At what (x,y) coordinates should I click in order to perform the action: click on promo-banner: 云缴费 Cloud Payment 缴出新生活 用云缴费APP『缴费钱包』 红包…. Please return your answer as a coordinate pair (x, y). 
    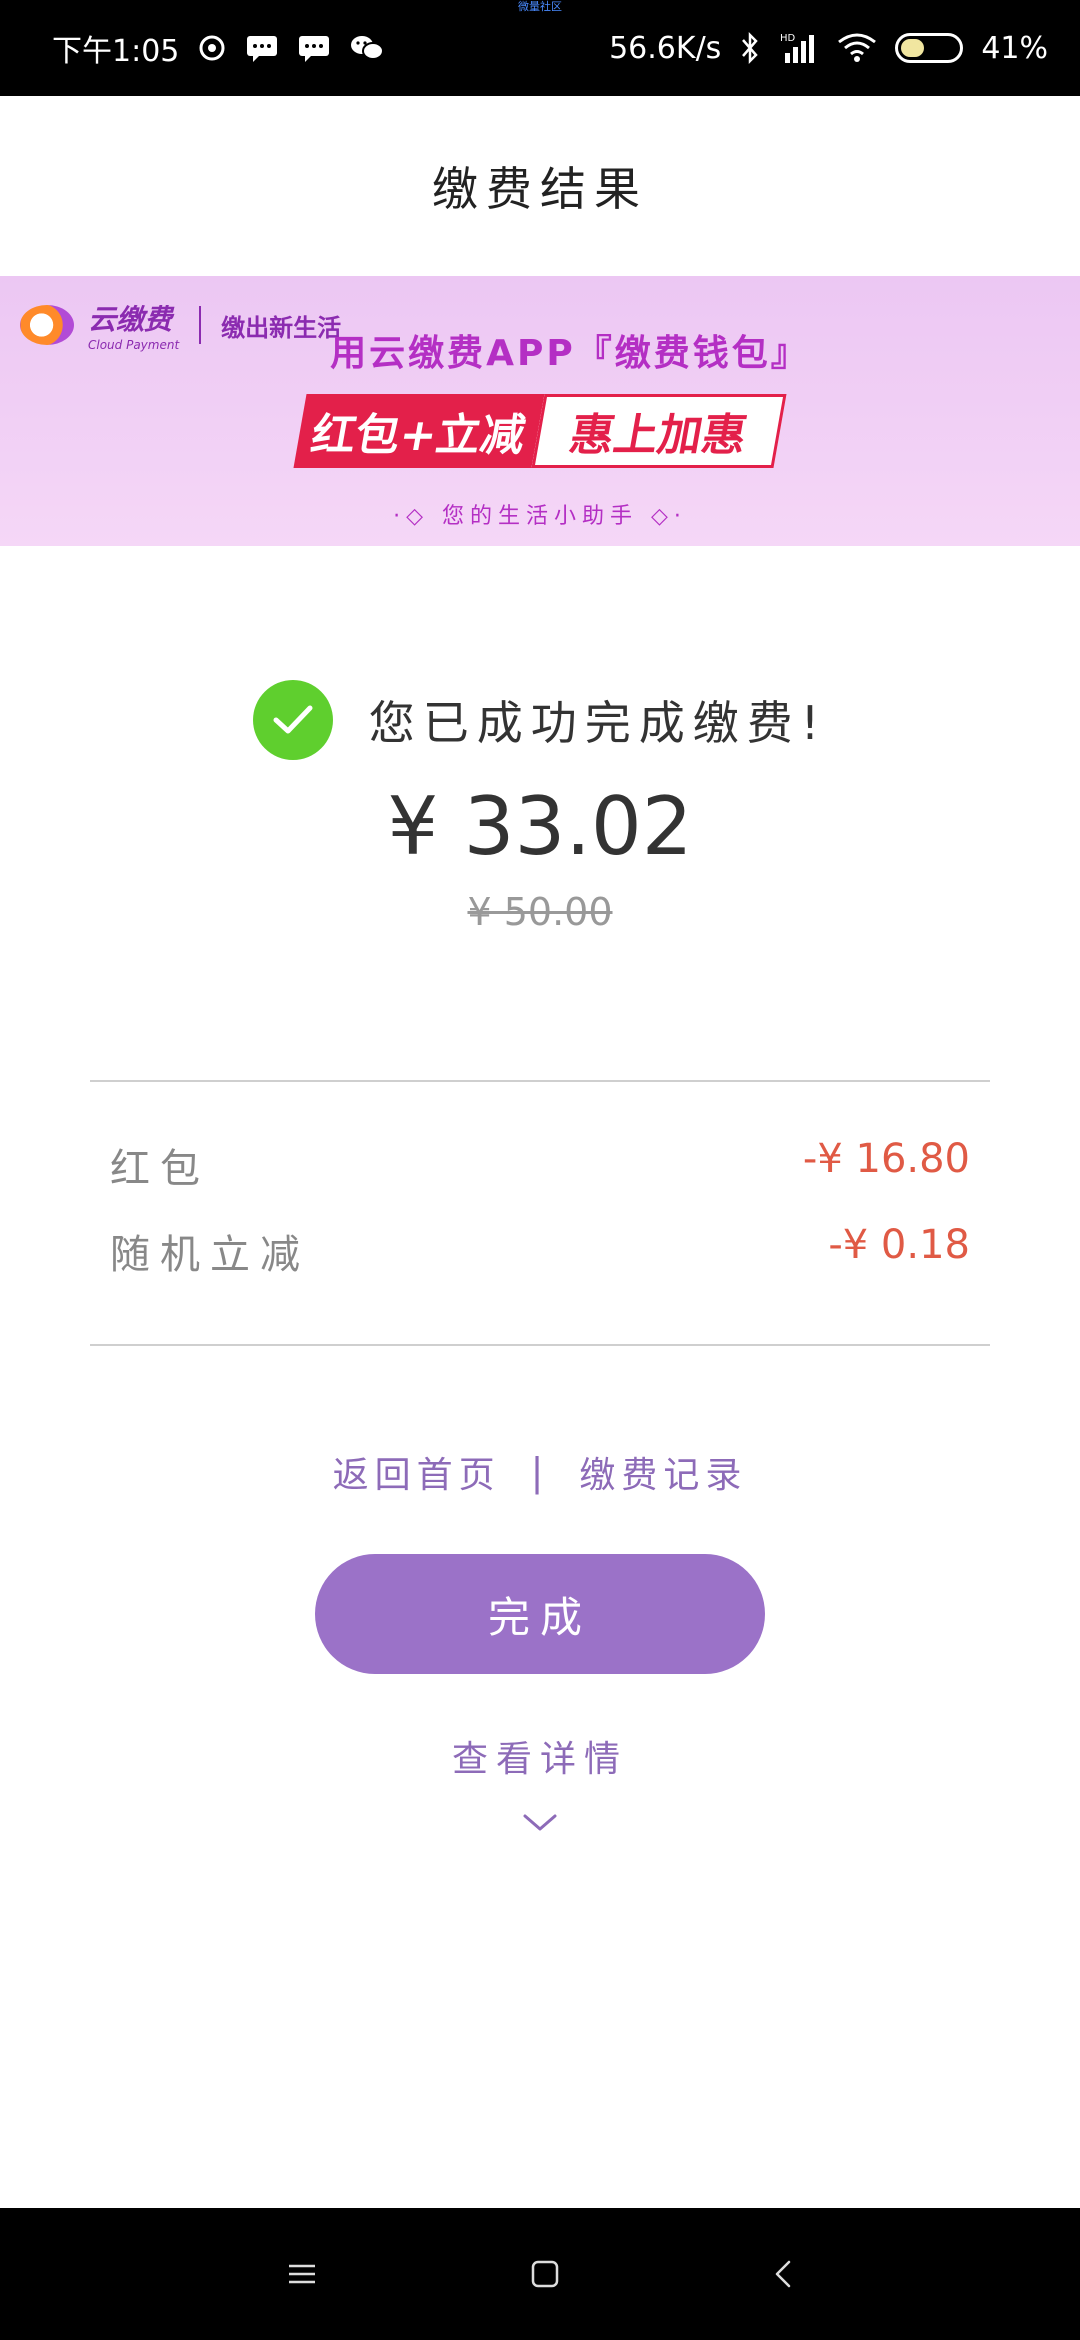
    Looking at the image, I should click on (540, 411).